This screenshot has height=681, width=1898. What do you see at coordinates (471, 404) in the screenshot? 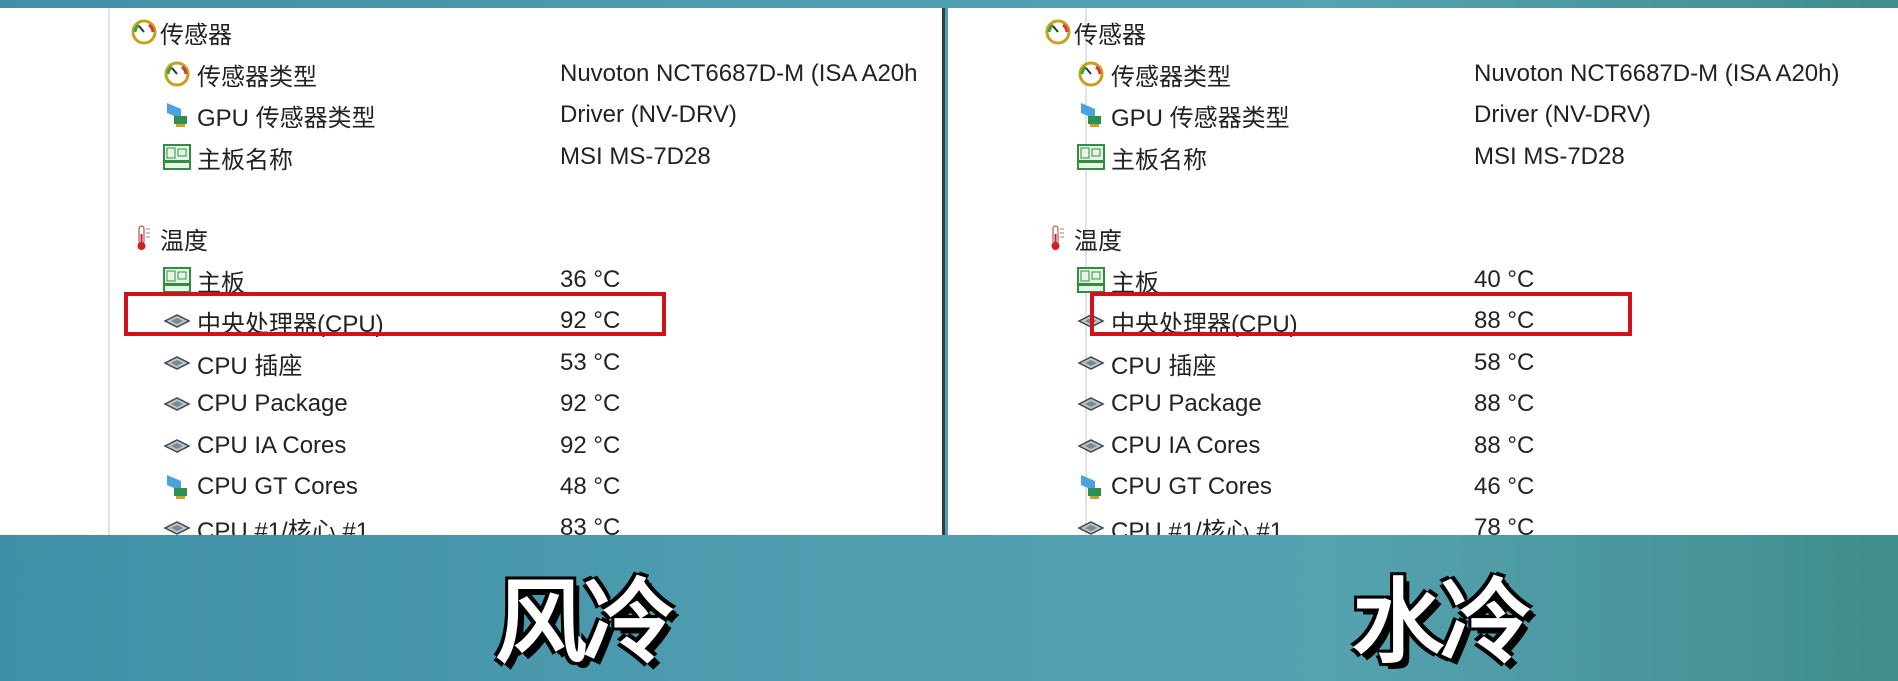
I see `tree-row: CPU Package 92 °C` at bounding box center [471, 404].